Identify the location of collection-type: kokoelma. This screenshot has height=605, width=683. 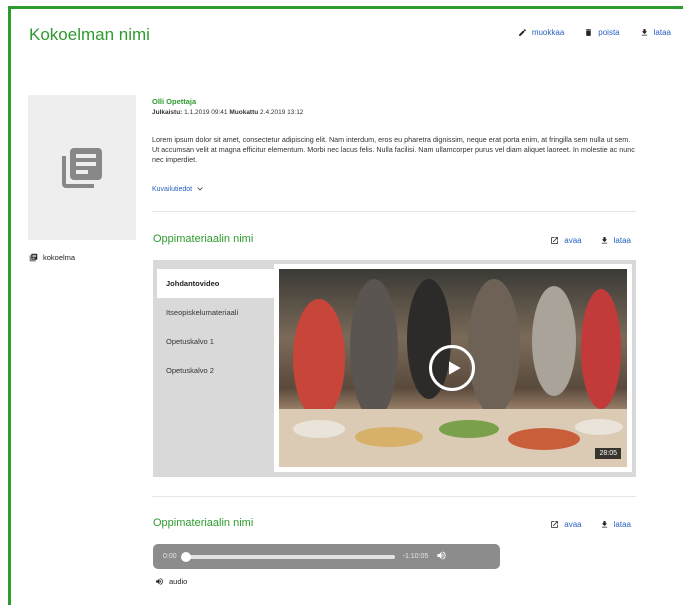
(52, 257).